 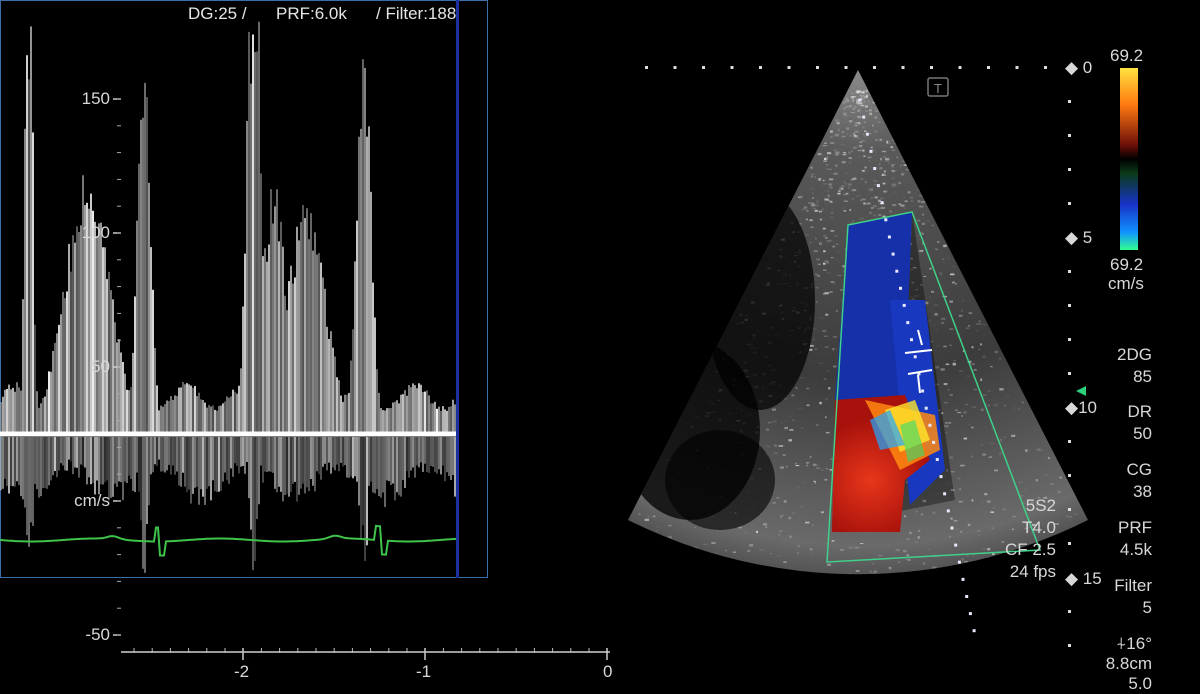 I want to click on param-value: 4.5k, so click(x=1135, y=549).